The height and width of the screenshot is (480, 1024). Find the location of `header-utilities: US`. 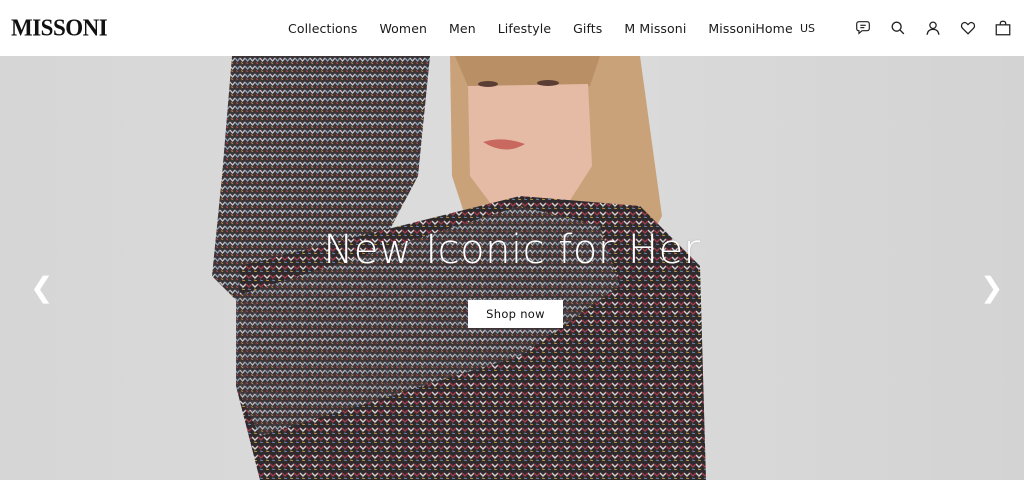

header-utilities: US is located at coordinates (906, 28).